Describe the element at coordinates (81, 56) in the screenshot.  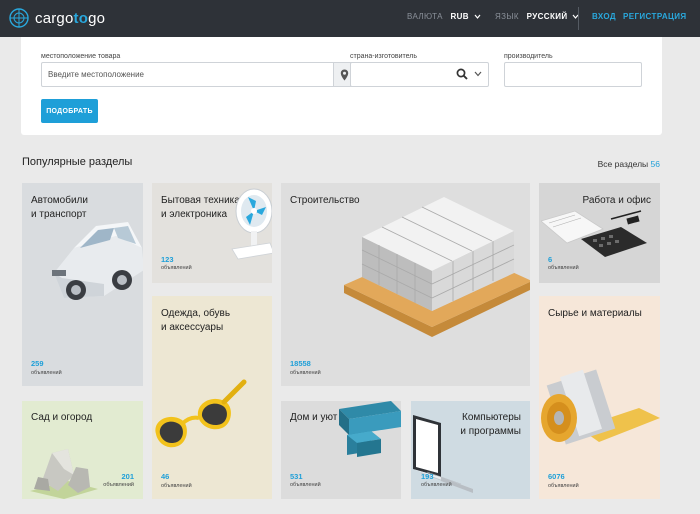
I see `location-field-label: местоположение товара` at that location.